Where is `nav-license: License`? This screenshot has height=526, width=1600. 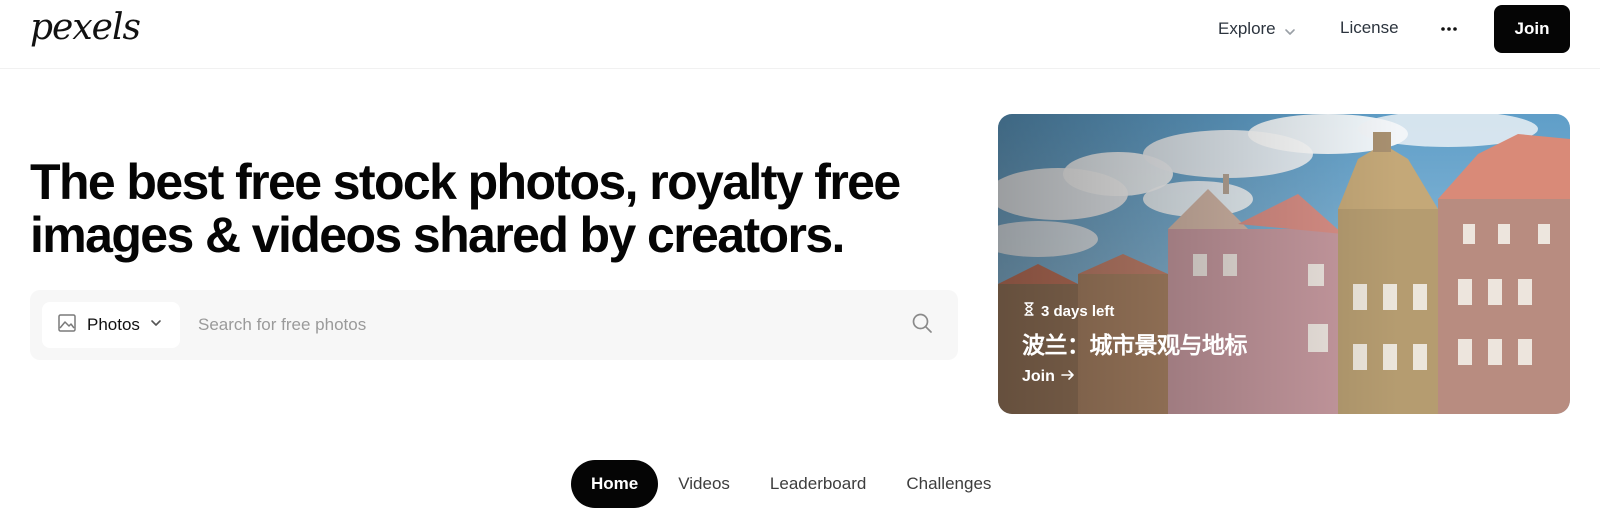
nav-license: License is located at coordinates (1369, 28).